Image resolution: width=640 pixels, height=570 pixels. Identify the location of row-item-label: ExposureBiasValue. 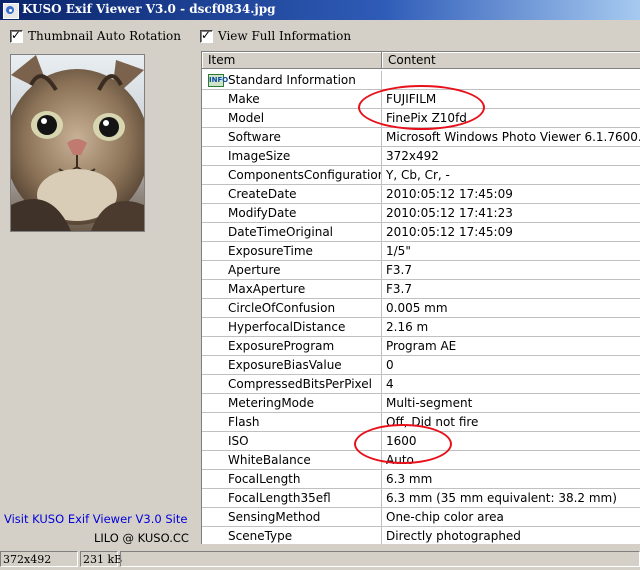
(285, 365).